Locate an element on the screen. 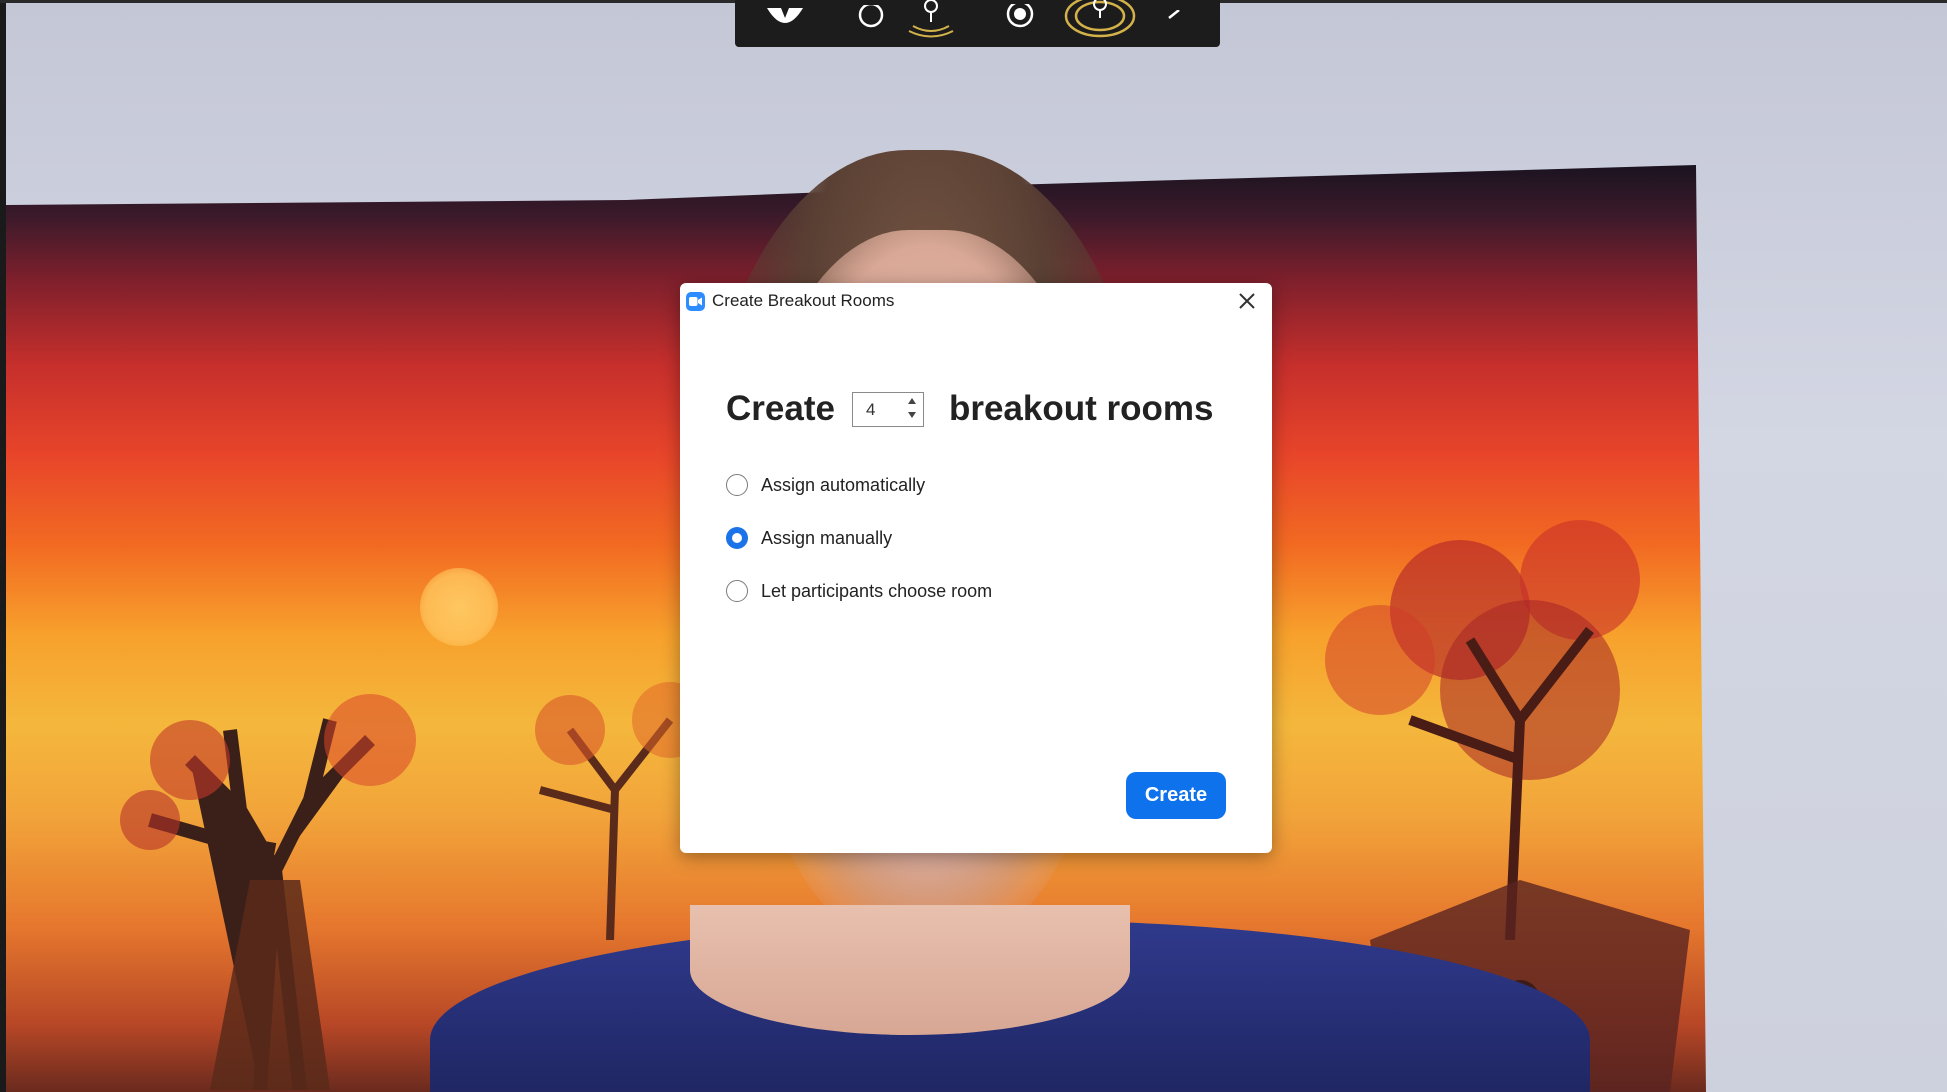 The image size is (1947, 1092). room-count-row: Create 4 breakout rooms is located at coordinates (969, 409).